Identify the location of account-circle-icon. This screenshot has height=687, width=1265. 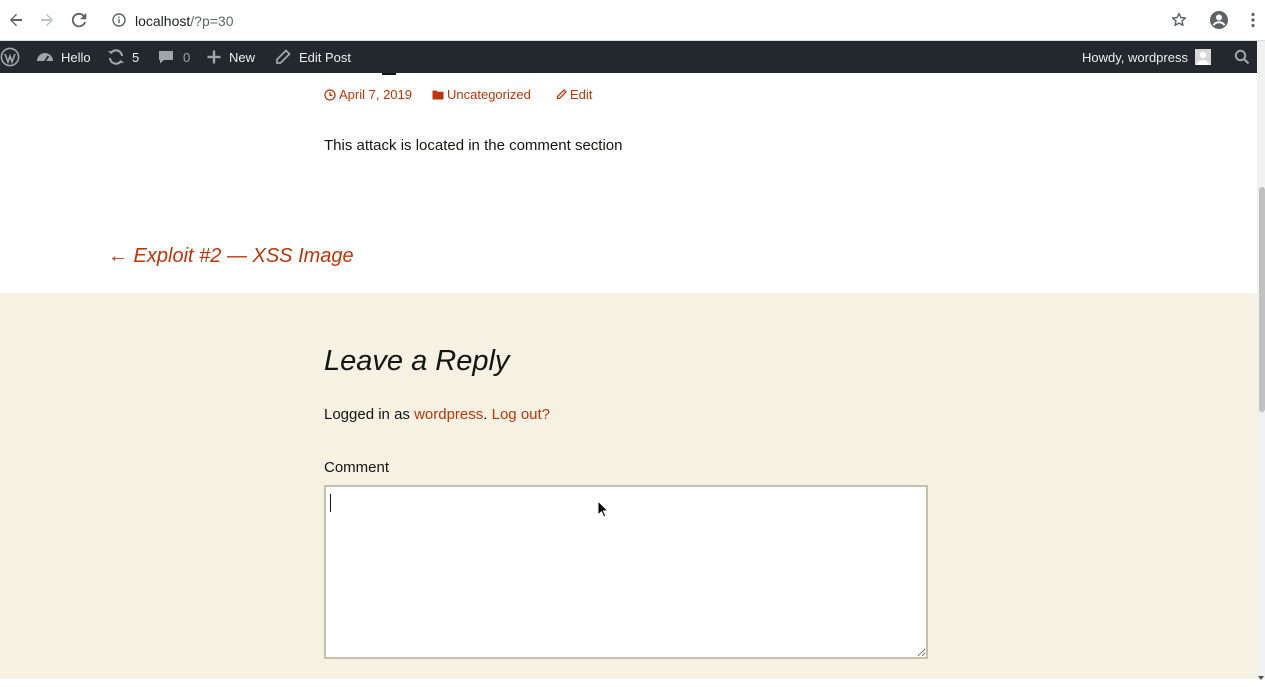
(1219, 20).